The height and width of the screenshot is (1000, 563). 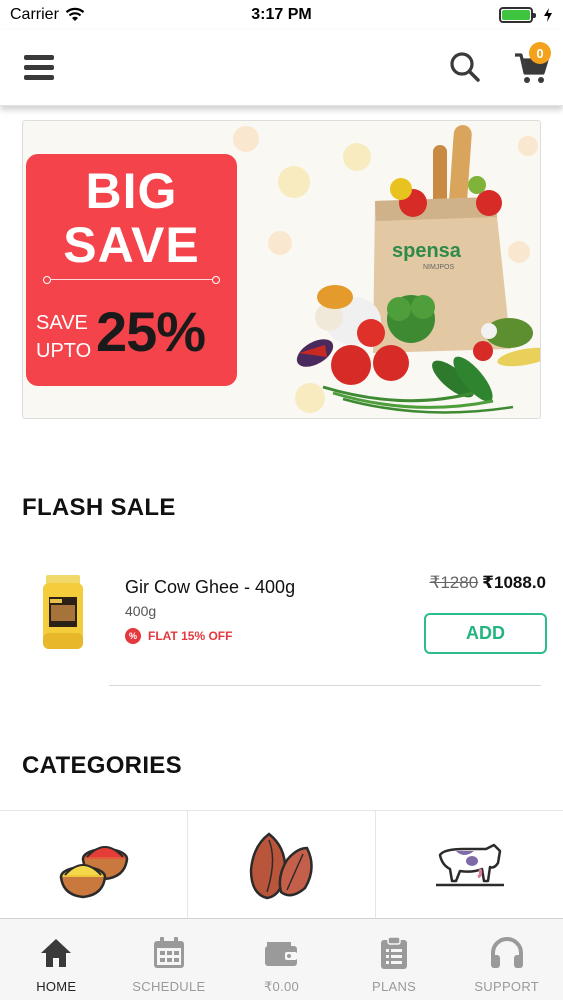 I want to click on product-name: Gir Cow Ghee - 400g, so click(x=210, y=587).